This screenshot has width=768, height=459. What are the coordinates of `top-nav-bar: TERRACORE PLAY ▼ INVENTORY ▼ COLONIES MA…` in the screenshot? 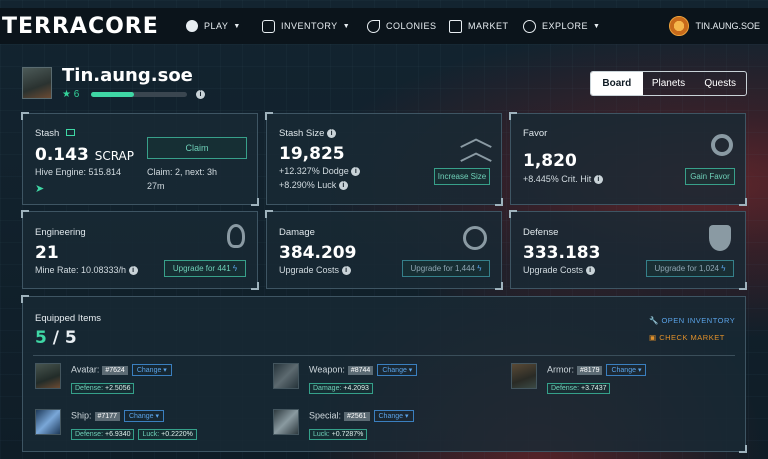 It's located at (384, 26).